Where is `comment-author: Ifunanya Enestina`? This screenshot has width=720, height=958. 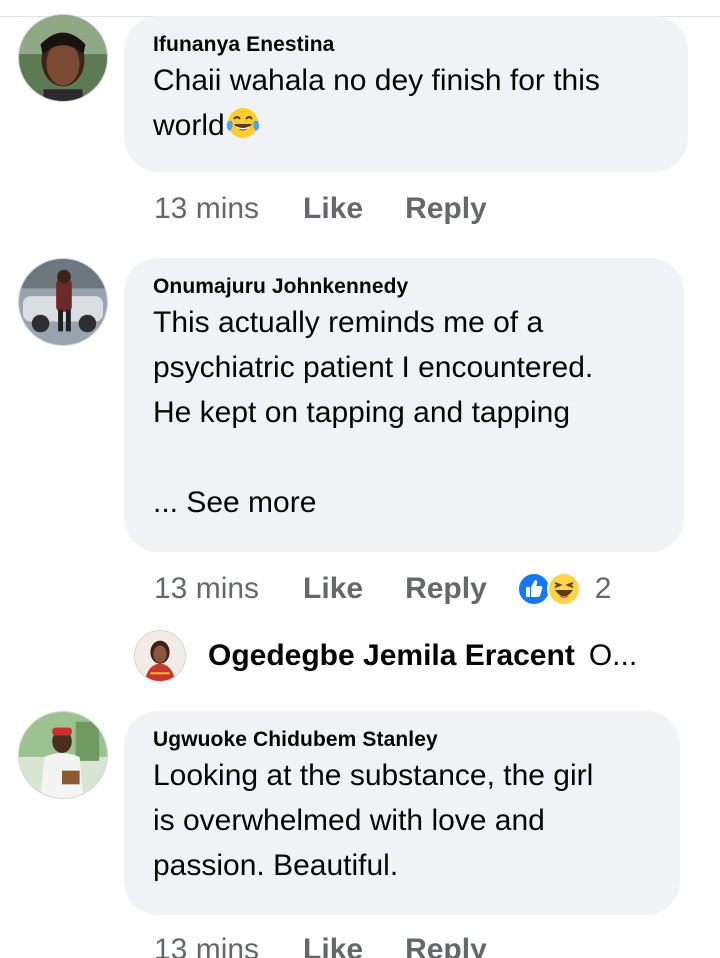 comment-author: Ifunanya Enestina is located at coordinates (405, 45).